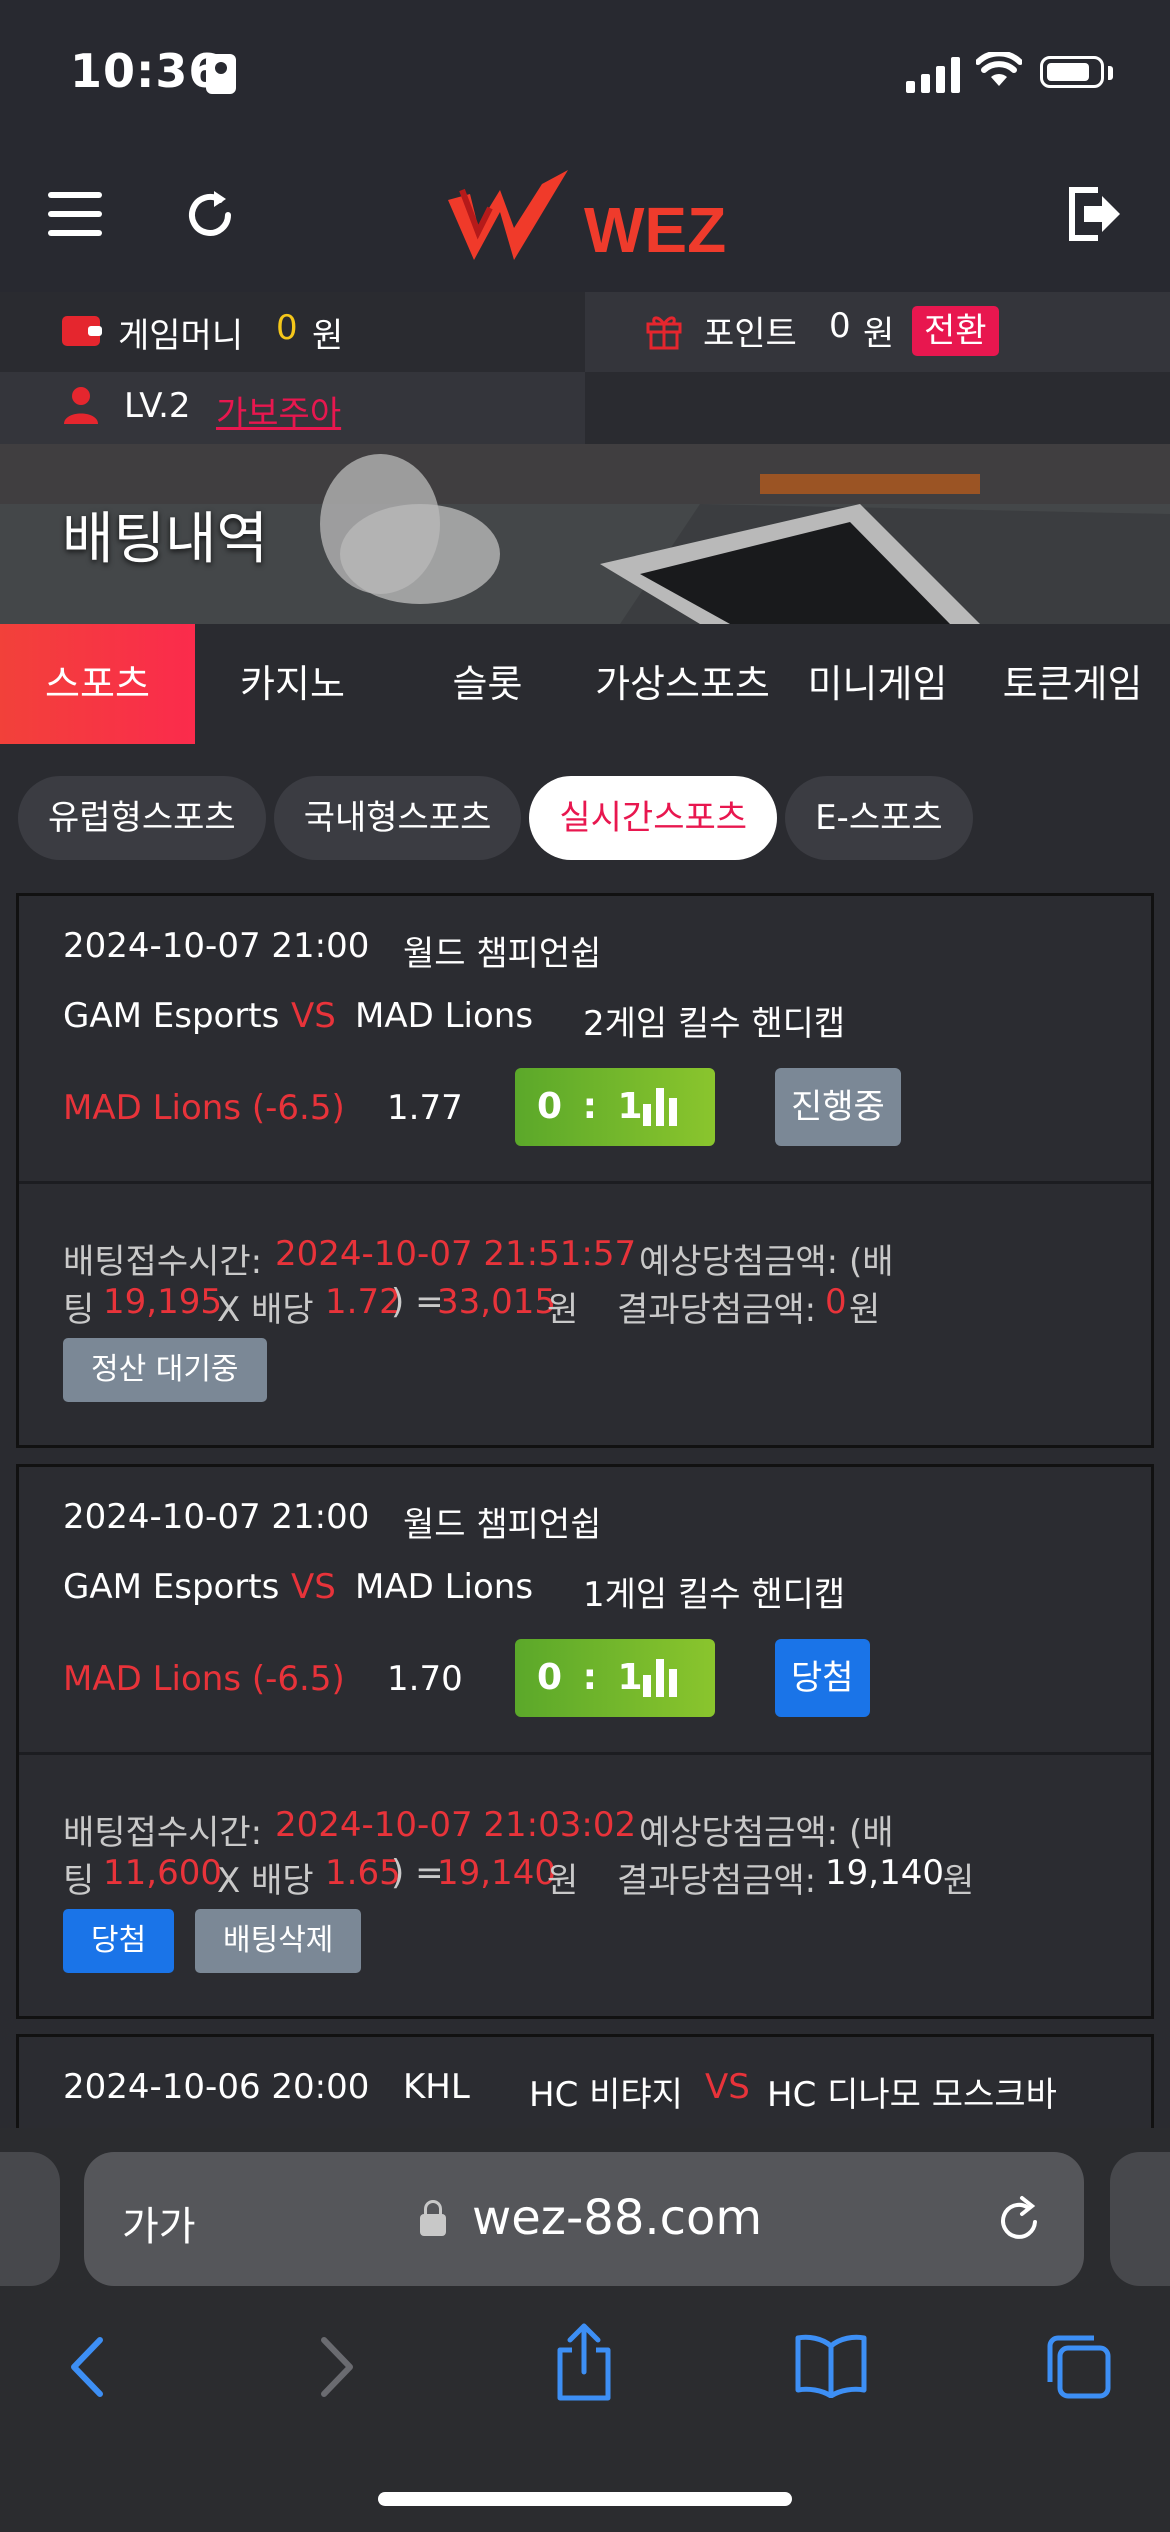 The width and height of the screenshot is (1170, 2532). What do you see at coordinates (933, 74) in the screenshot?
I see `cellular-signal-icon` at bounding box center [933, 74].